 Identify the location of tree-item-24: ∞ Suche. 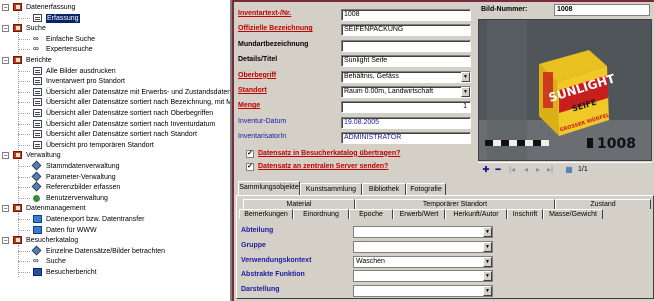
(115, 261).